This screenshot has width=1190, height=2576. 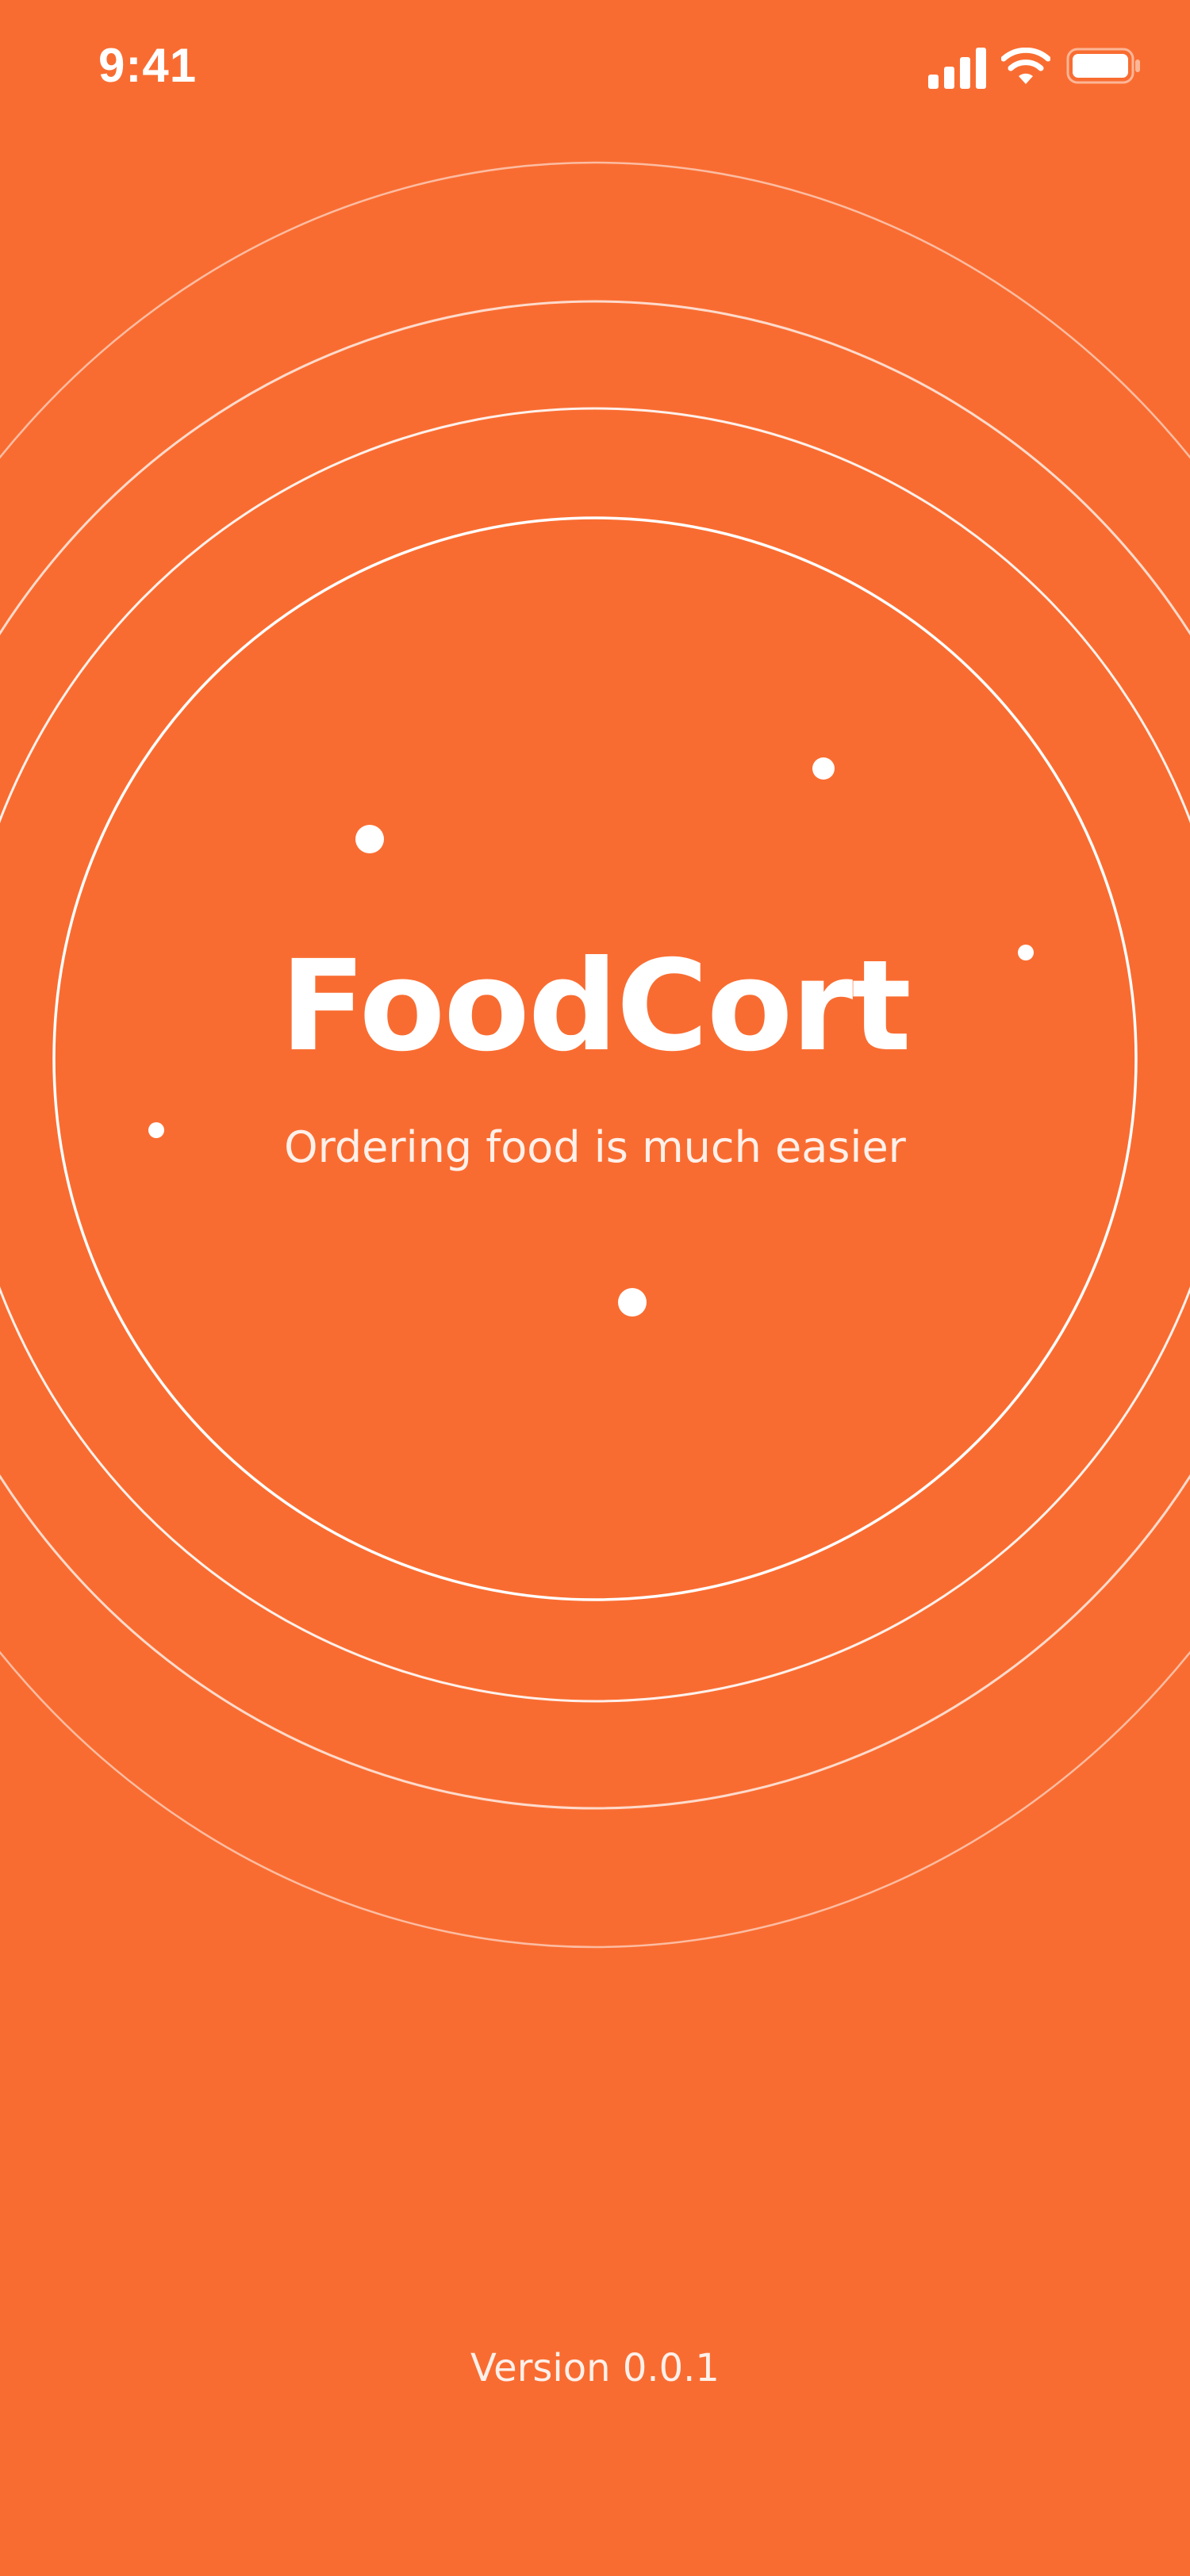 I want to click on app-tagline: Ordering food is much easier, so click(x=595, y=1147).